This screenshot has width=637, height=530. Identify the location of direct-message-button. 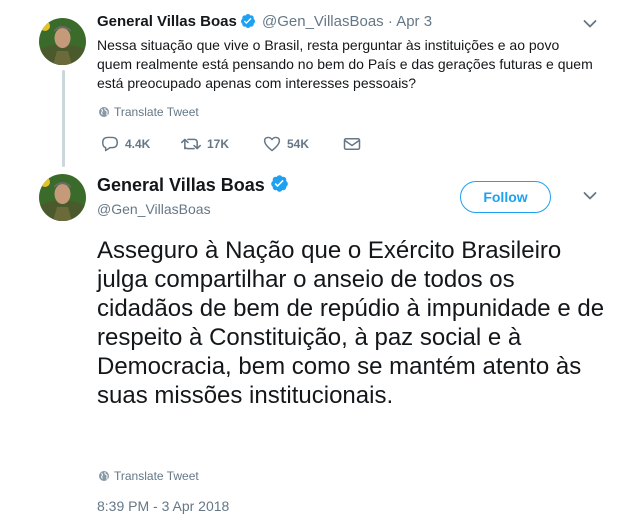
(355, 144).